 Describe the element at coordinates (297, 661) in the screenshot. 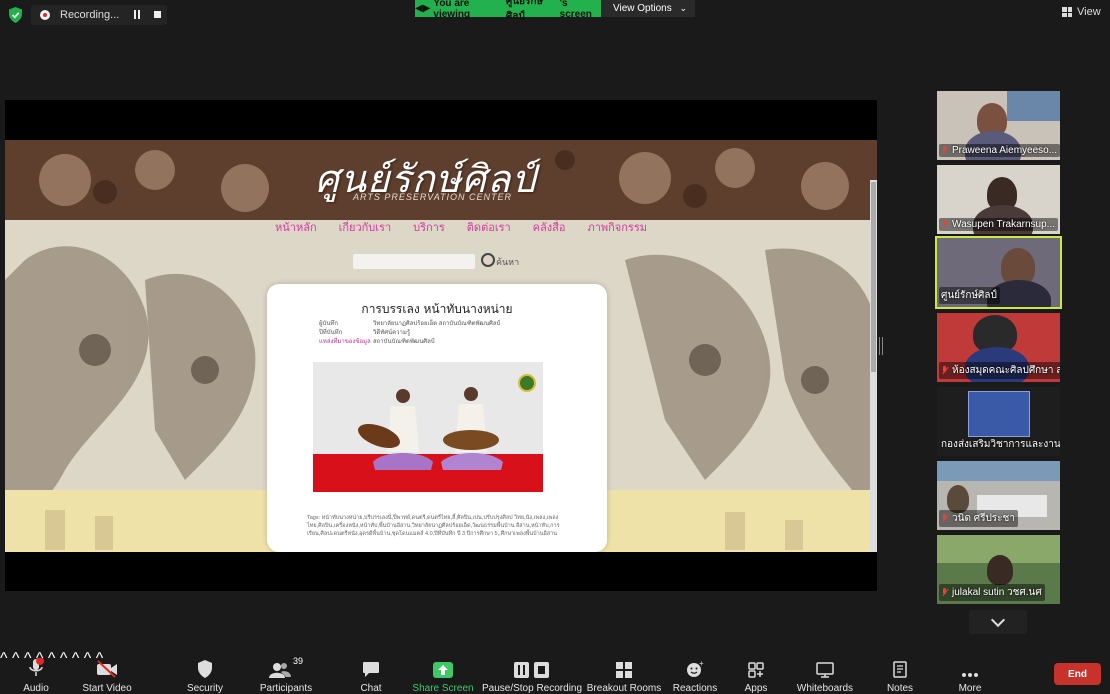

I see `participants-count: 39` at that location.